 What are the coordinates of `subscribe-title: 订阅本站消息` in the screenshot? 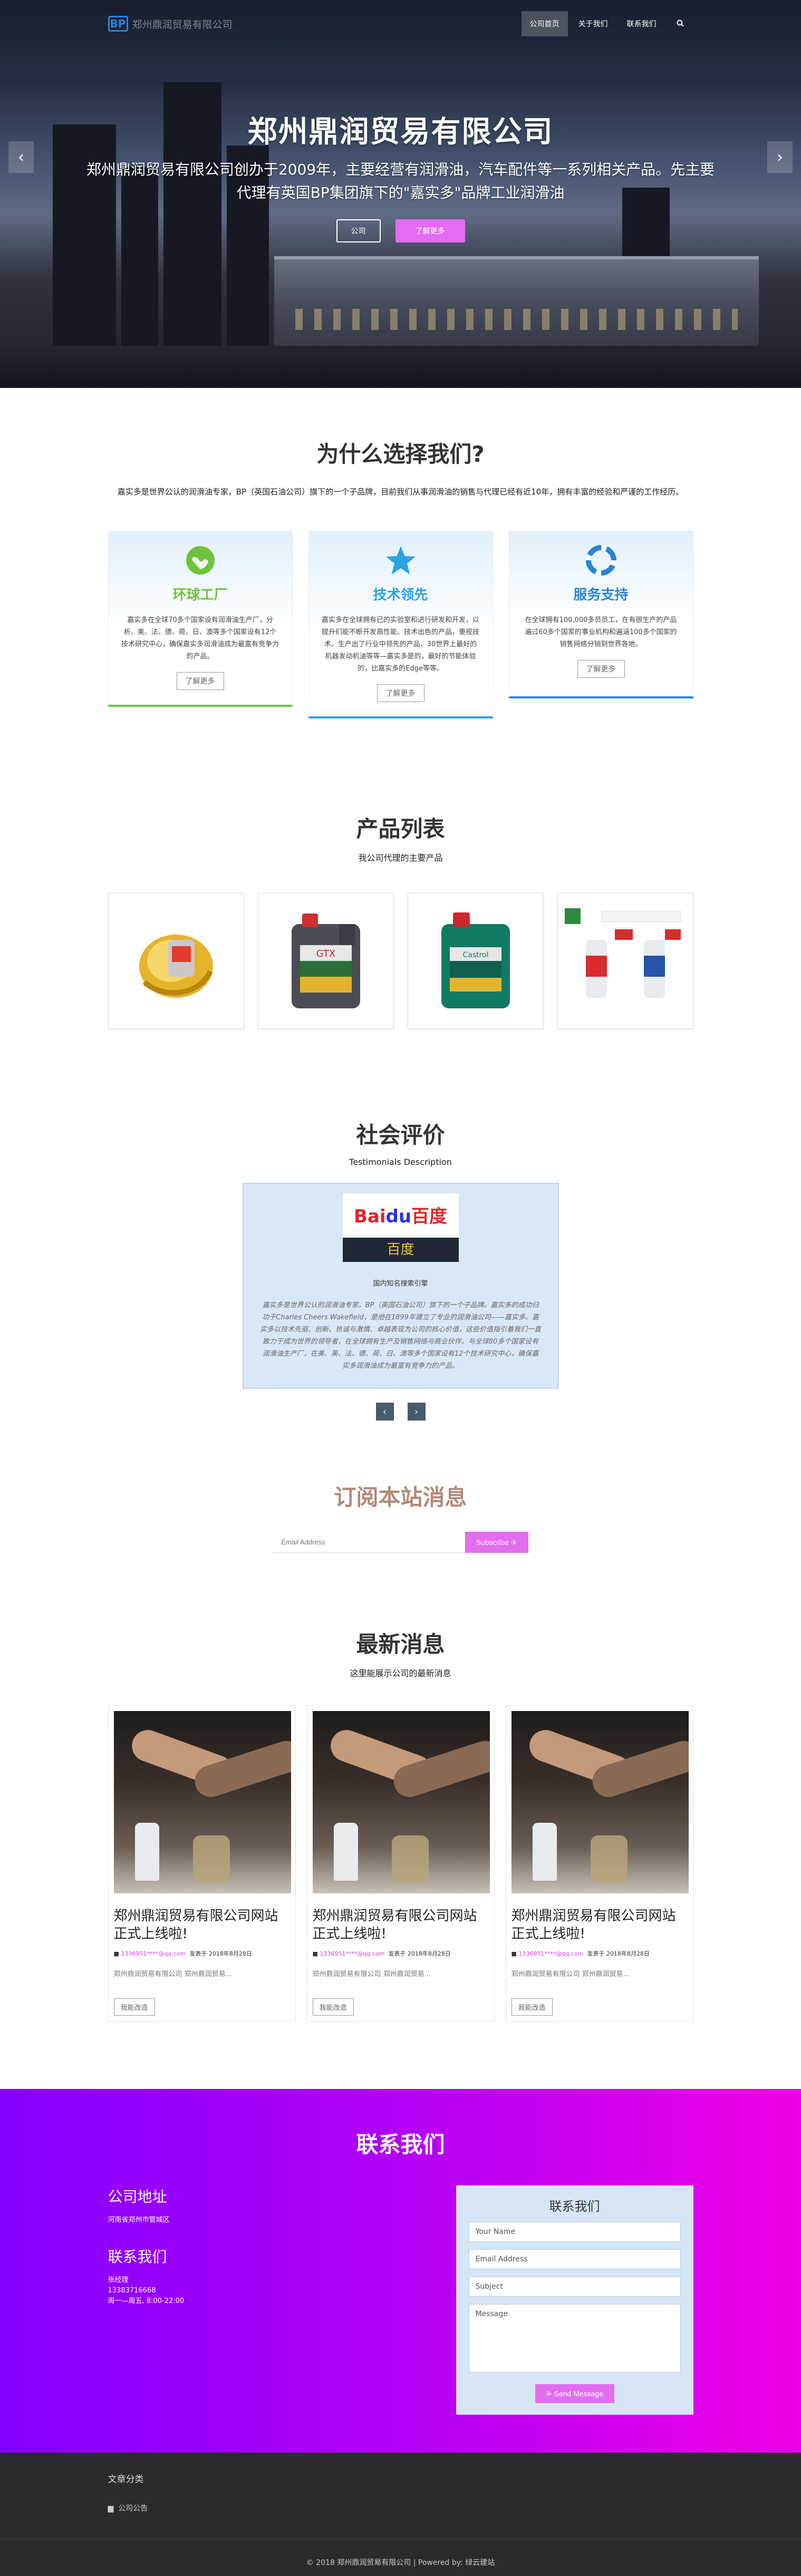 It's located at (401, 1497).